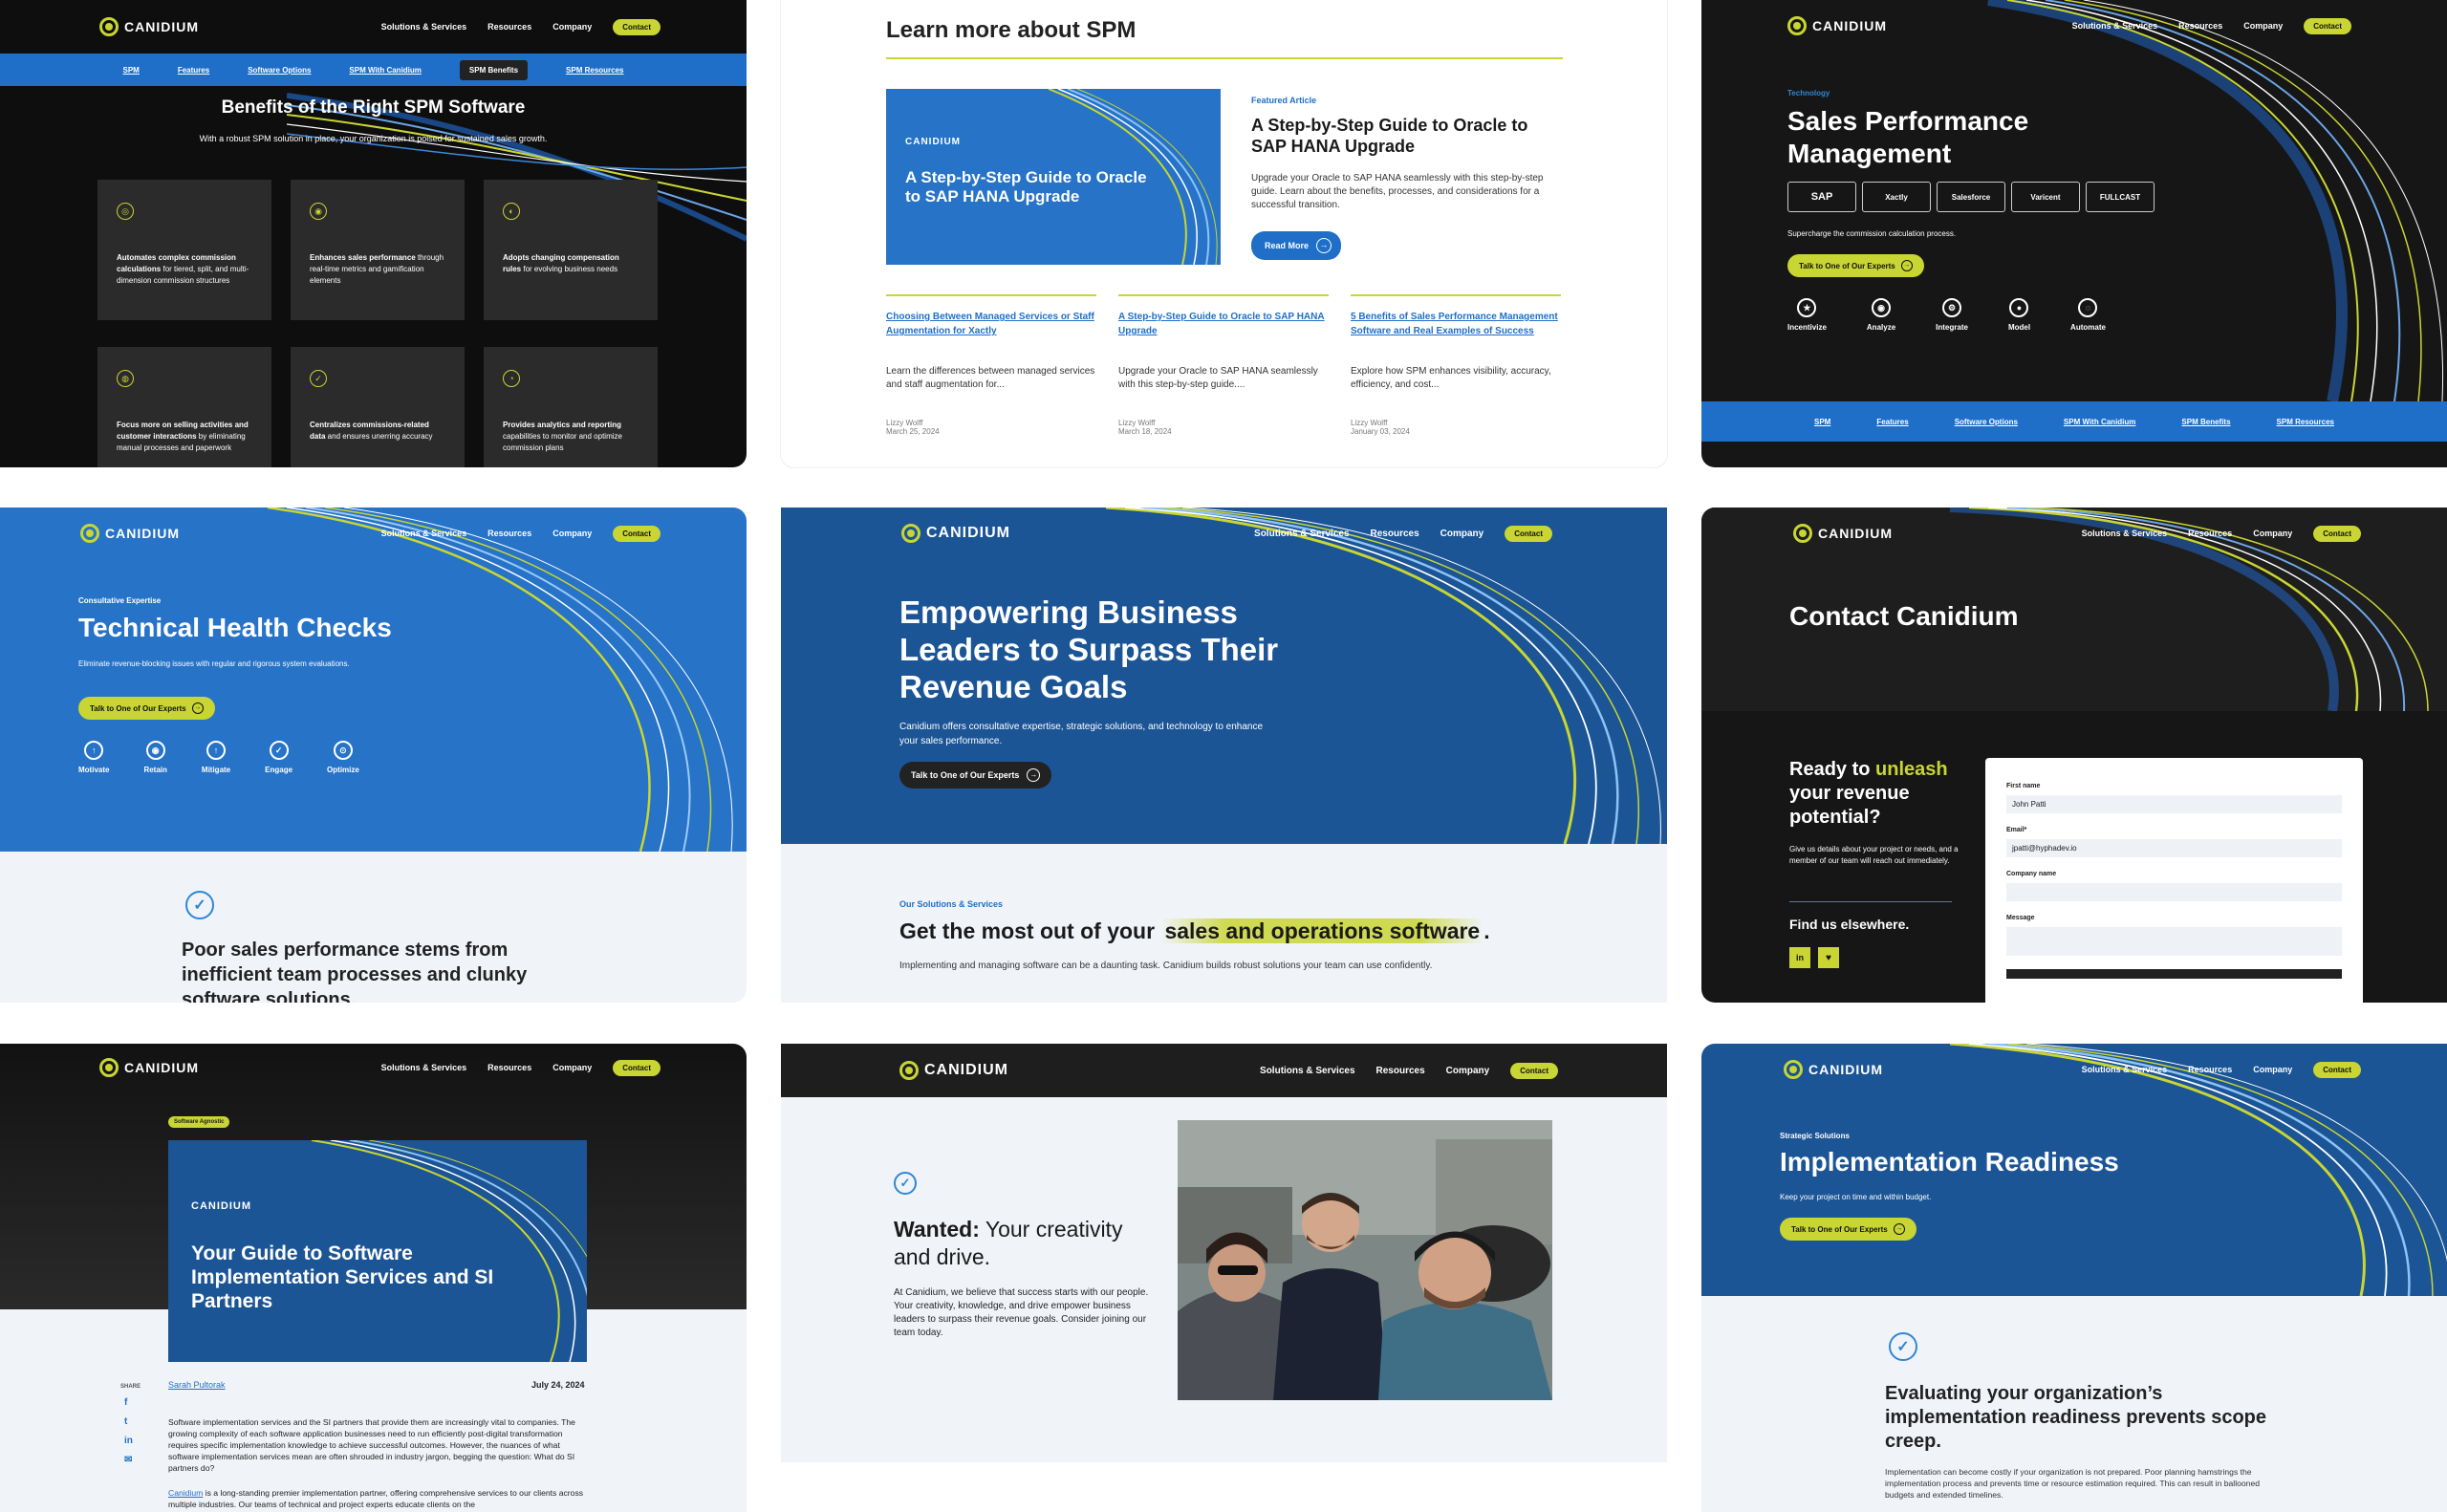 This screenshot has height=1512, width=2447. Describe the element at coordinates (1892, 422) in the screenshot. I see `subnav-item: Features` at that location.